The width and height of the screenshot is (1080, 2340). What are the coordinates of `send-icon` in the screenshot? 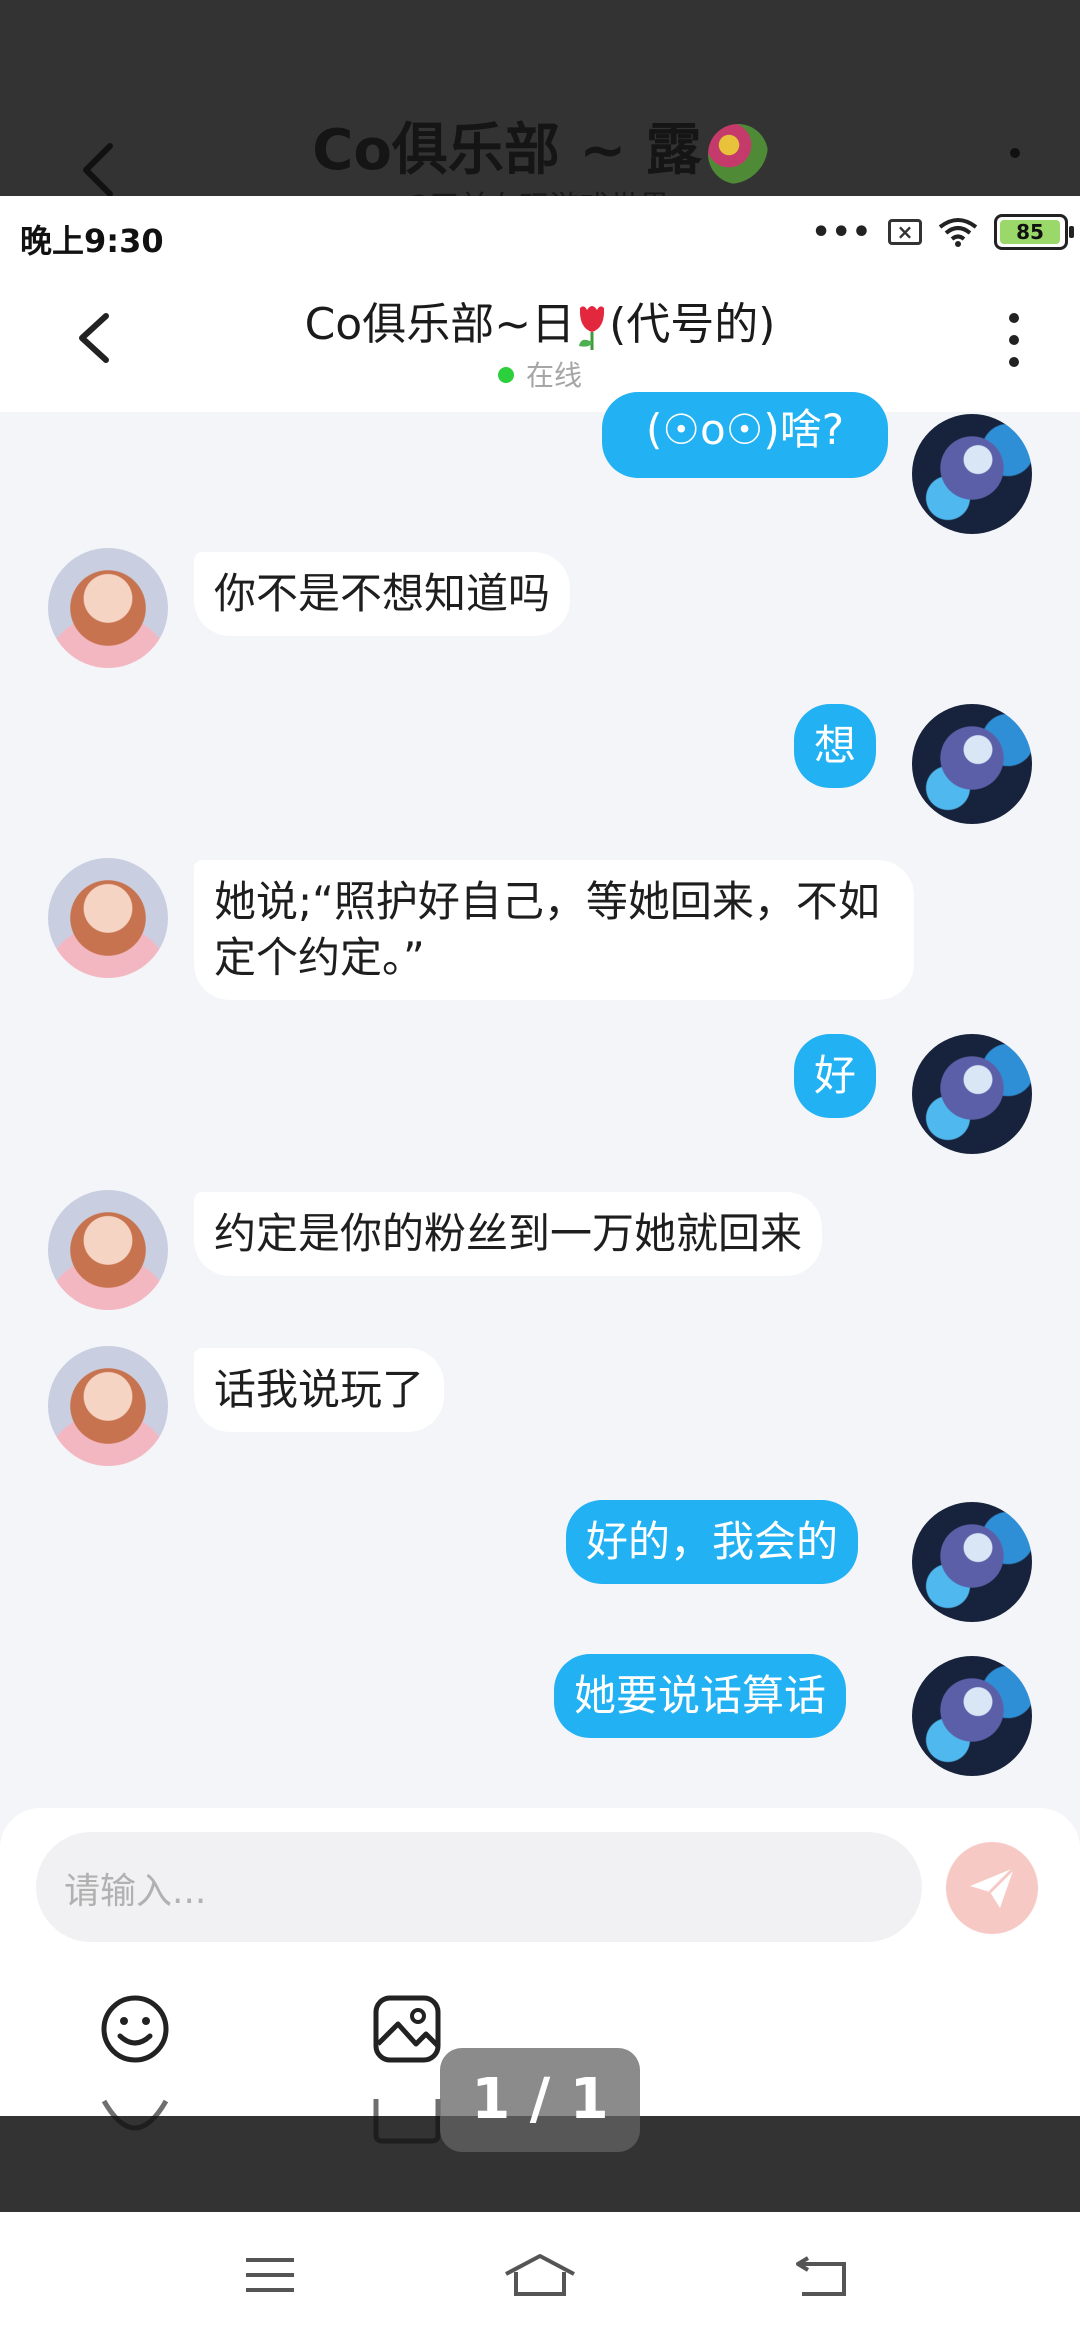 It's located at (993, 1887).